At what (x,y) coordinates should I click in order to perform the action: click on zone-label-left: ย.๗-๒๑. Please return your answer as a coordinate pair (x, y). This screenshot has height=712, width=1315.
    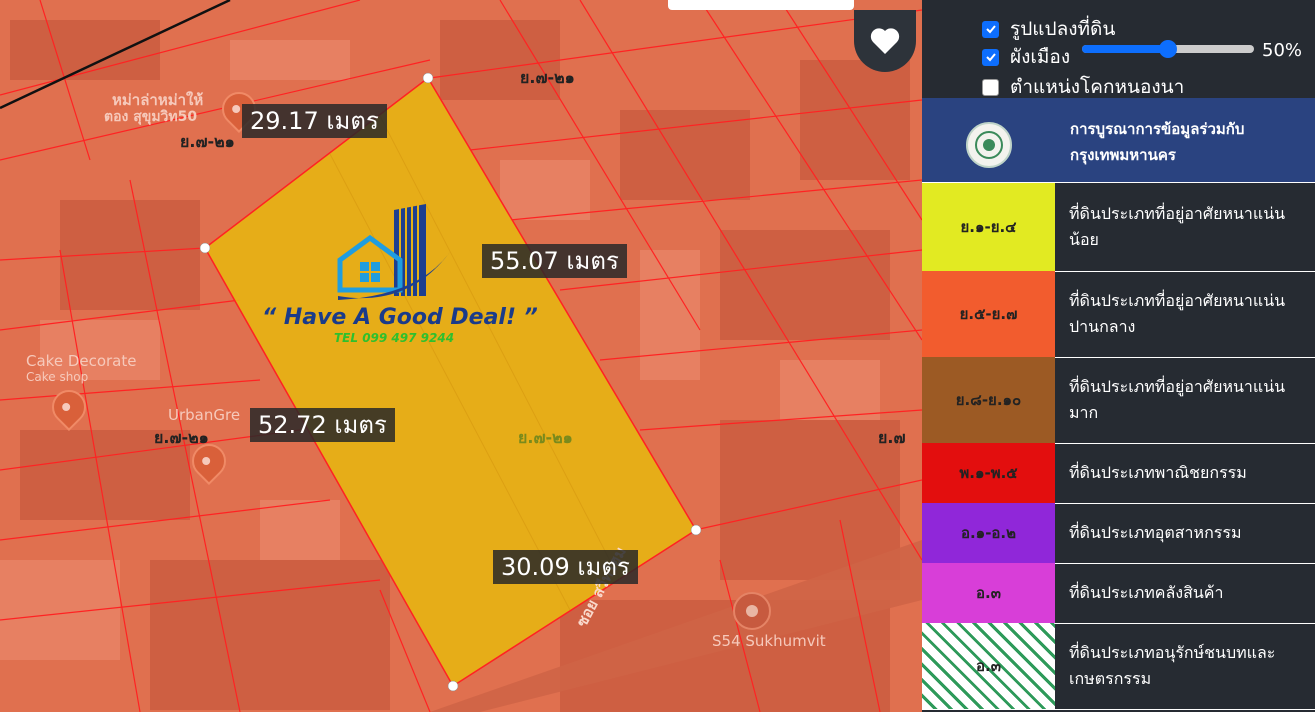
    Looking at the image, I should click on (181, 437).